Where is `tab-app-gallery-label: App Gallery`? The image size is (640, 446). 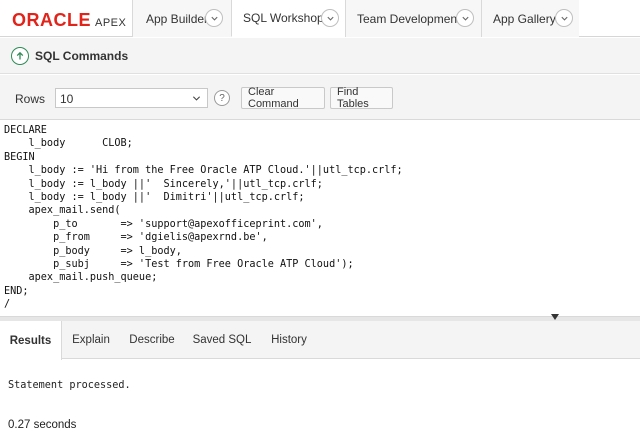
tab-app-gallery-label: App Gallery is located at coordinates (524, 18).